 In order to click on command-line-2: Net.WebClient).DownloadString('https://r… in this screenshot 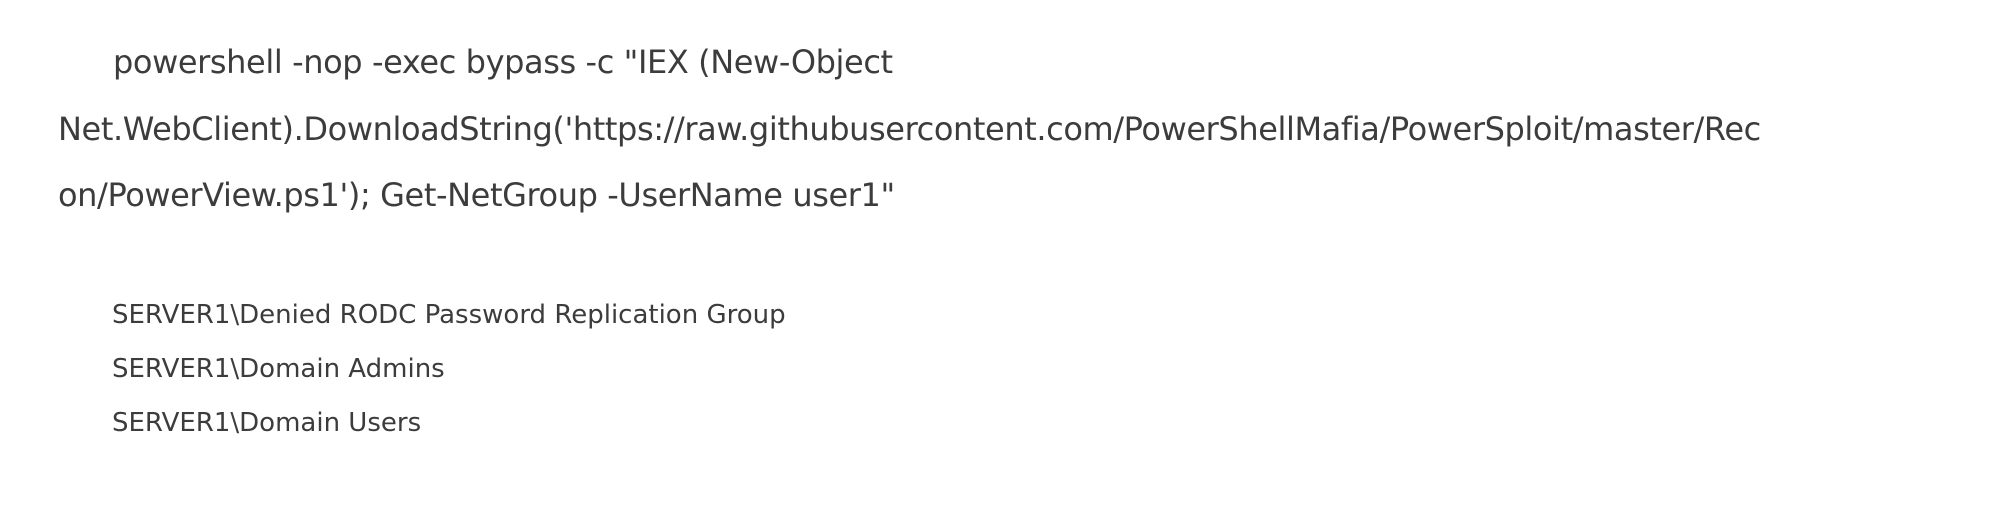, I will do `click(909, 129)`.